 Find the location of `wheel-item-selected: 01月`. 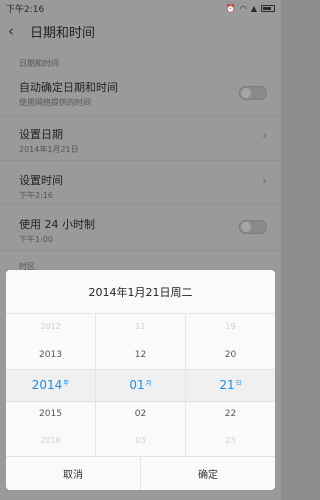

wheel-item-selected: 01月 is located at coordinates (140, 385).